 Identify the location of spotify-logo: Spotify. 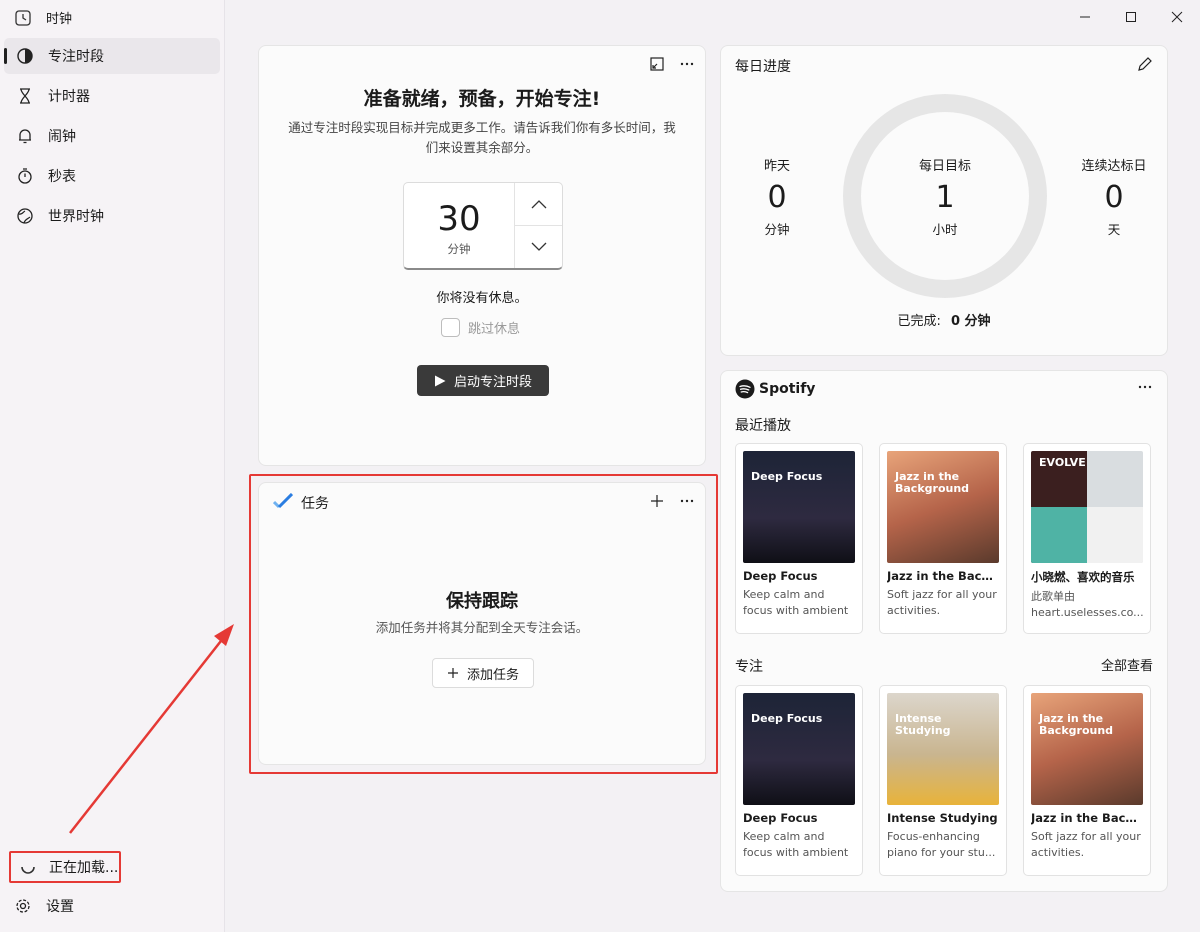
(775, 389).